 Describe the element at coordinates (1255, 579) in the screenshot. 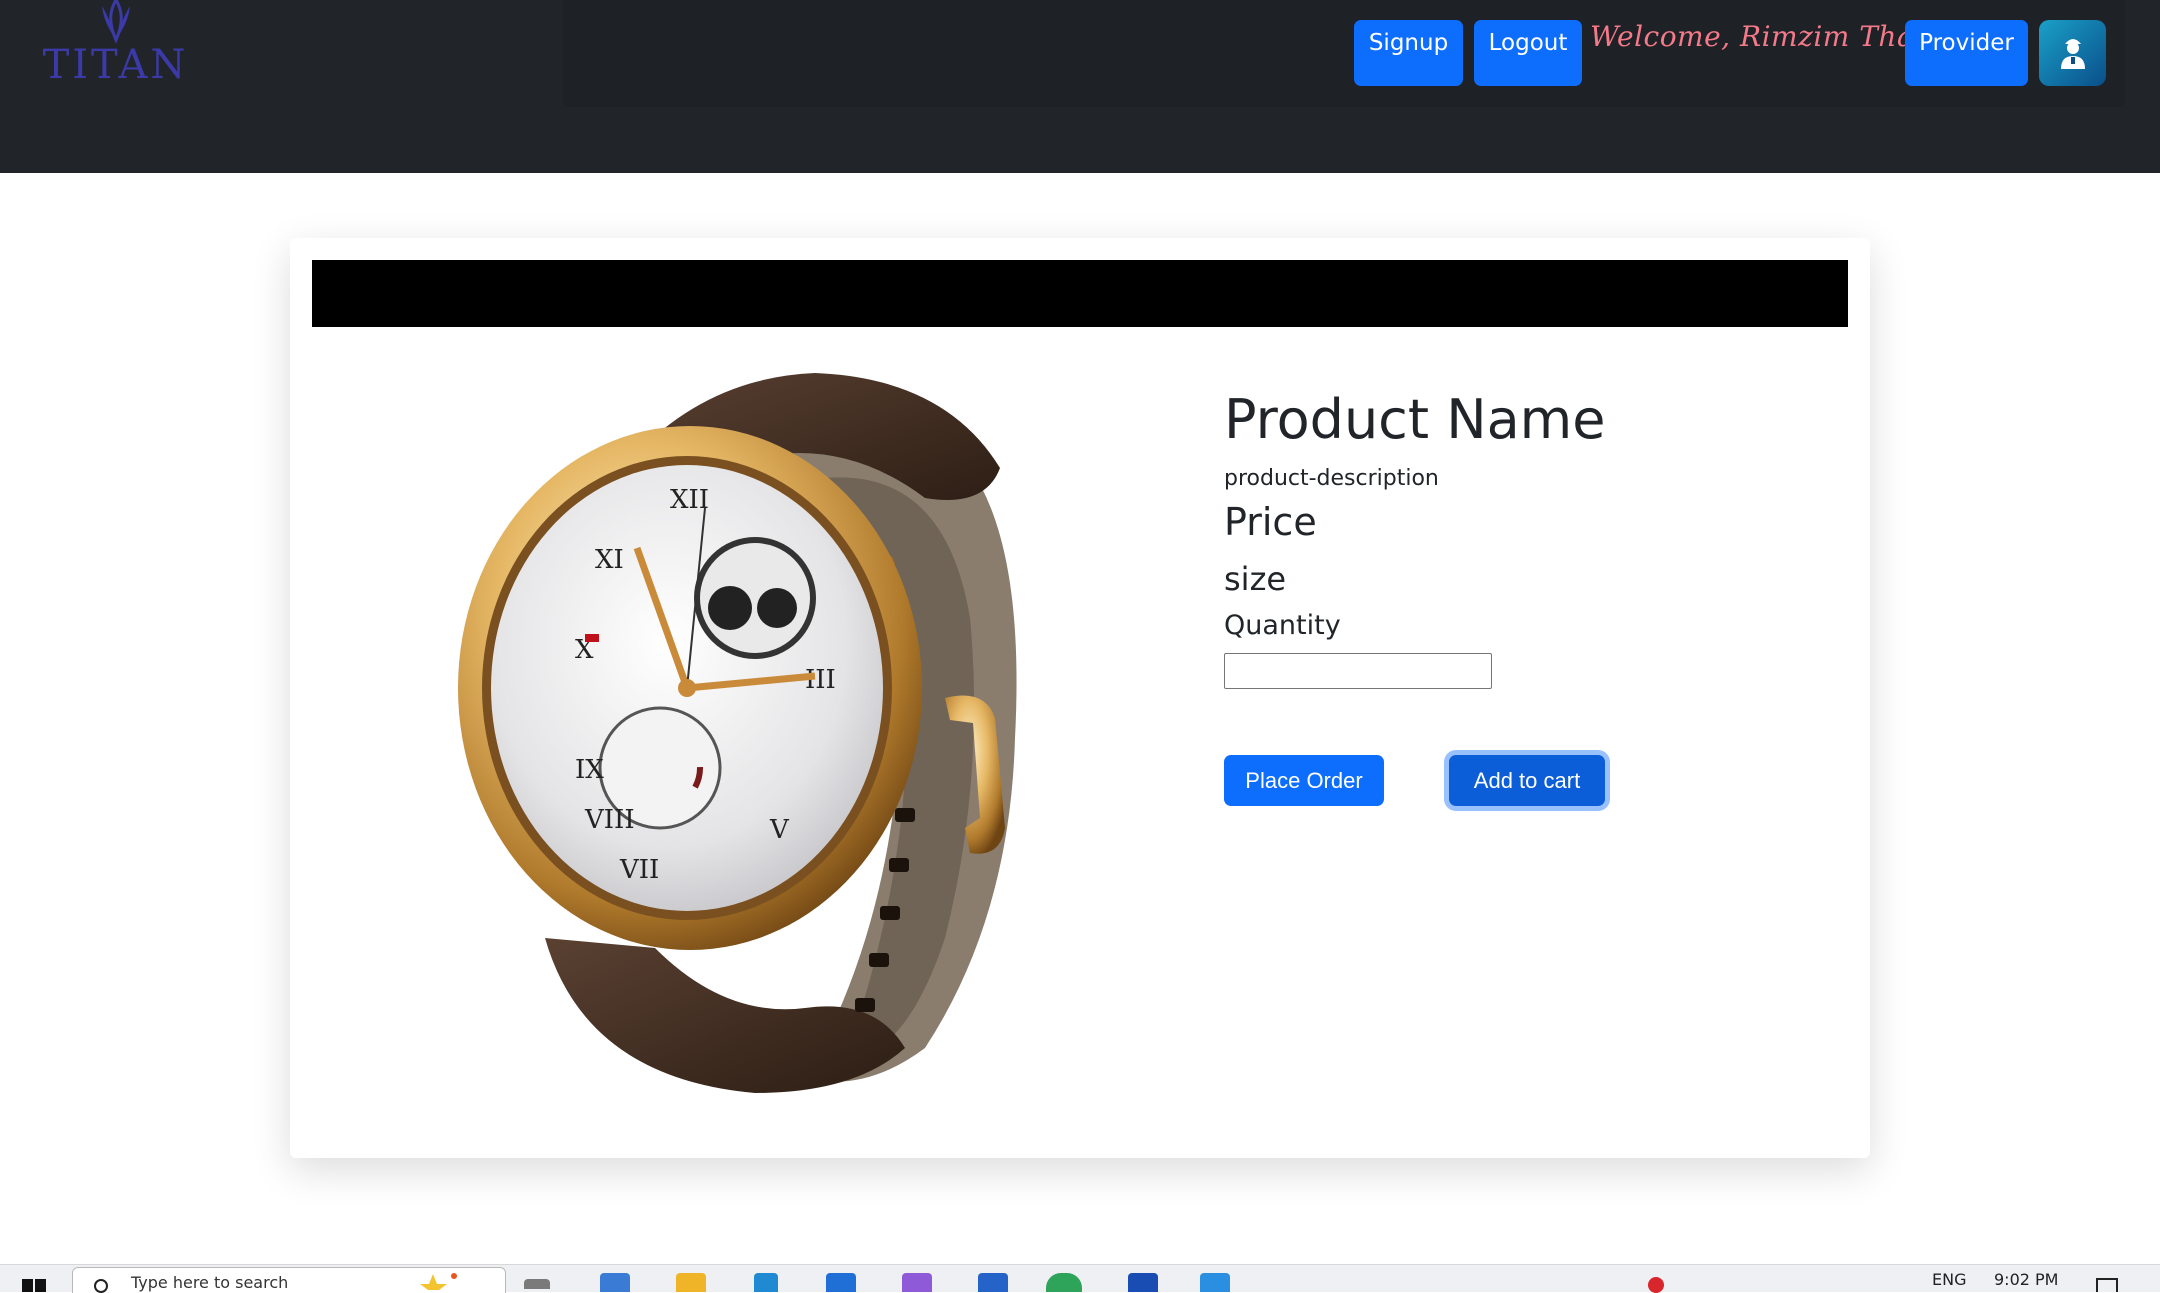

I see `product-size: size` at that location.